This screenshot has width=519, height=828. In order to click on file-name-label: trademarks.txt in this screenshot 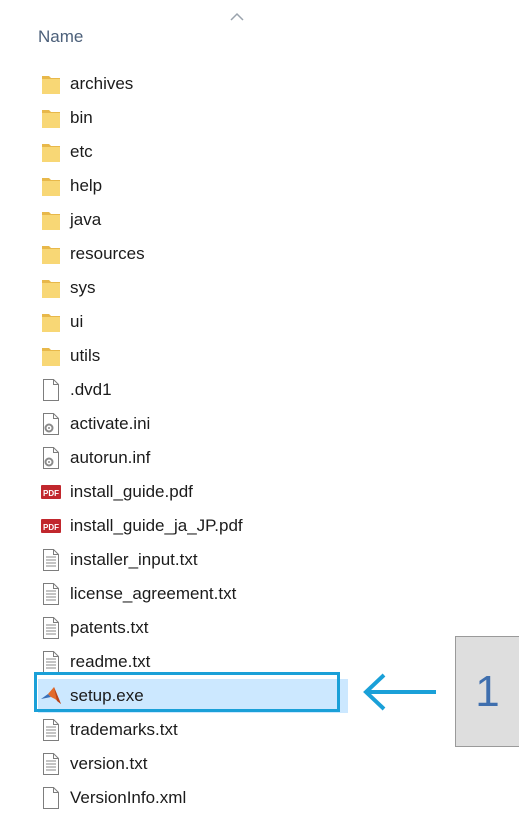, I will do `click(124, 729)`.